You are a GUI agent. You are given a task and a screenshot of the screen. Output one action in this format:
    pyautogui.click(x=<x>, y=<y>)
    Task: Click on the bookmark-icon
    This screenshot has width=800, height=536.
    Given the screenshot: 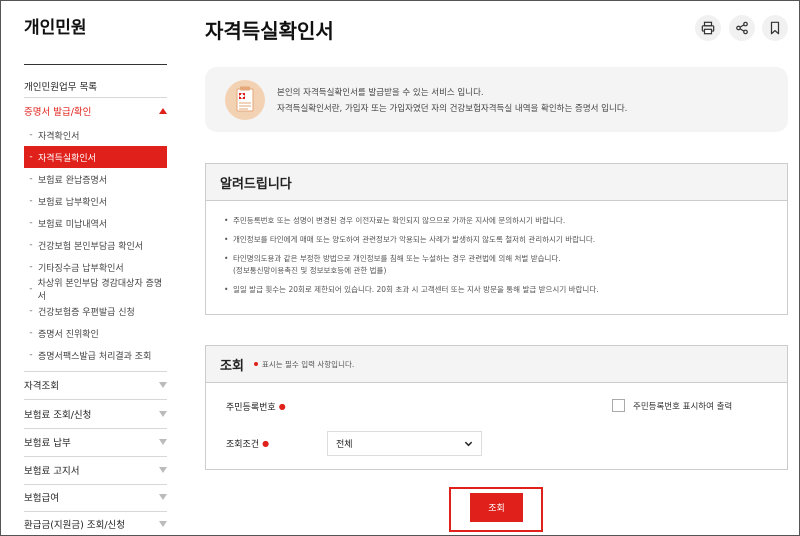 What is the action you would take?
    pyautogui.click(x=775, y=28)
    